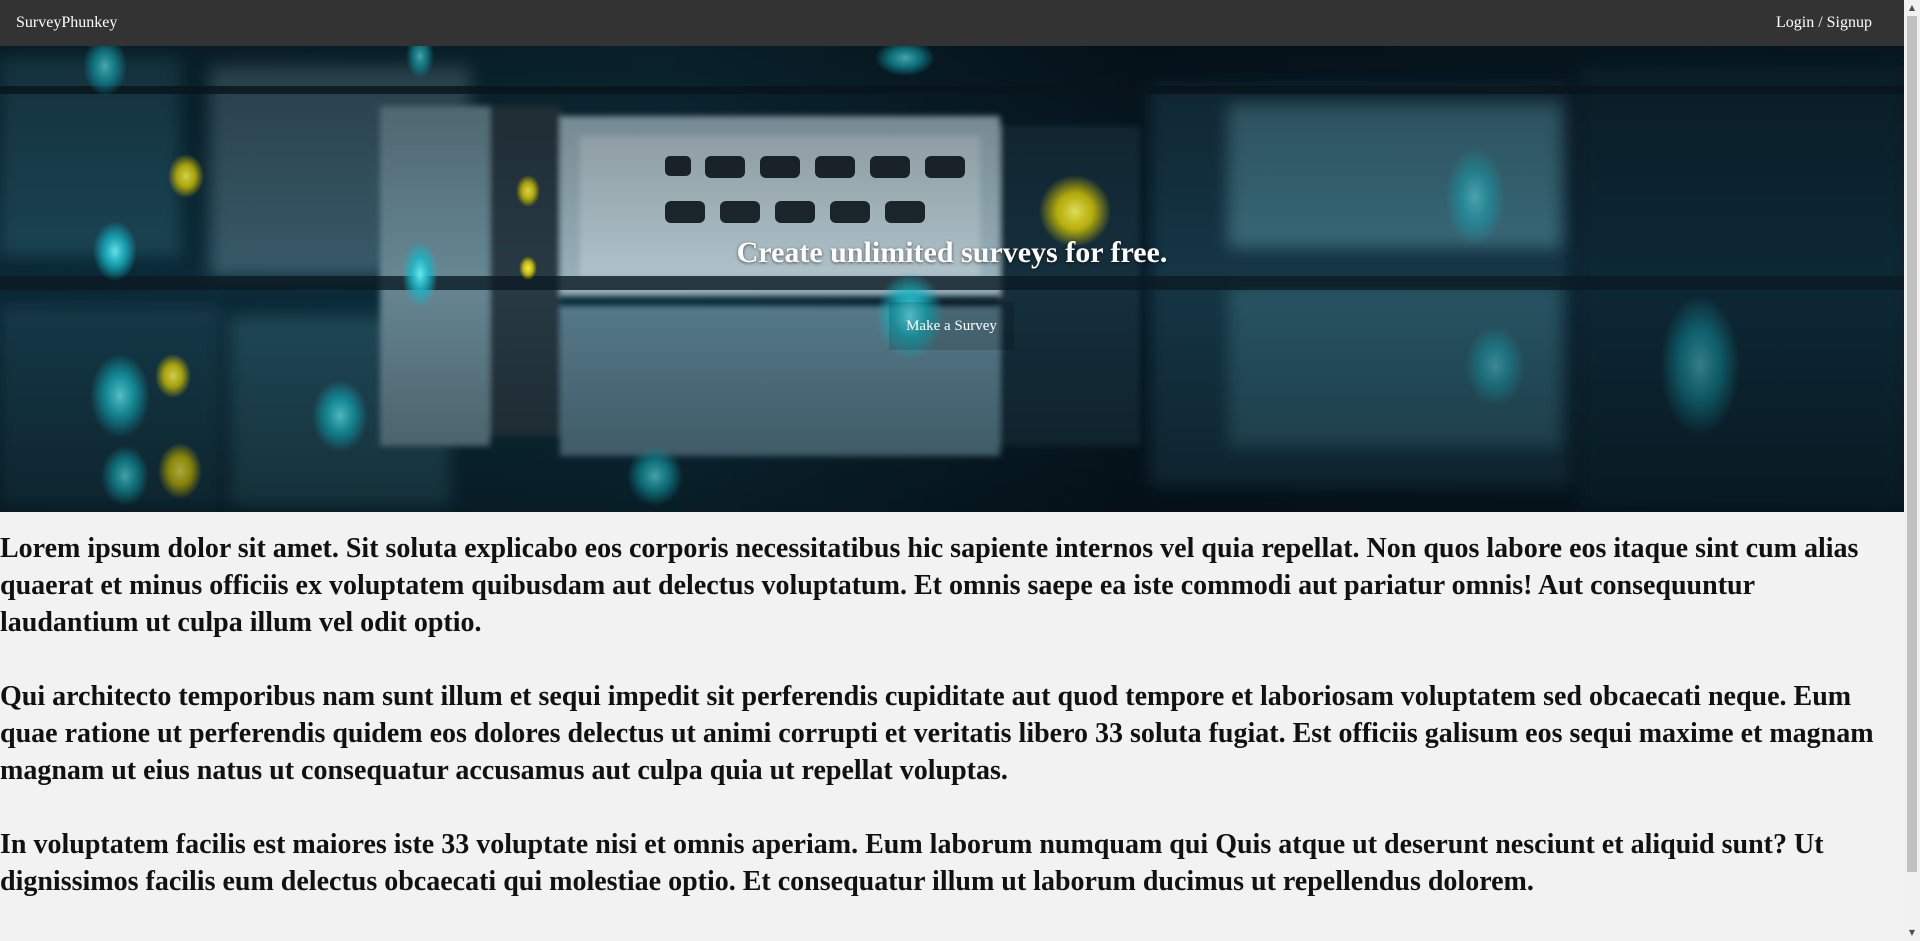 The height and width of the screenshot is (941, 1920). I want to click on scrollbar-thumb, so click(1912, 444).